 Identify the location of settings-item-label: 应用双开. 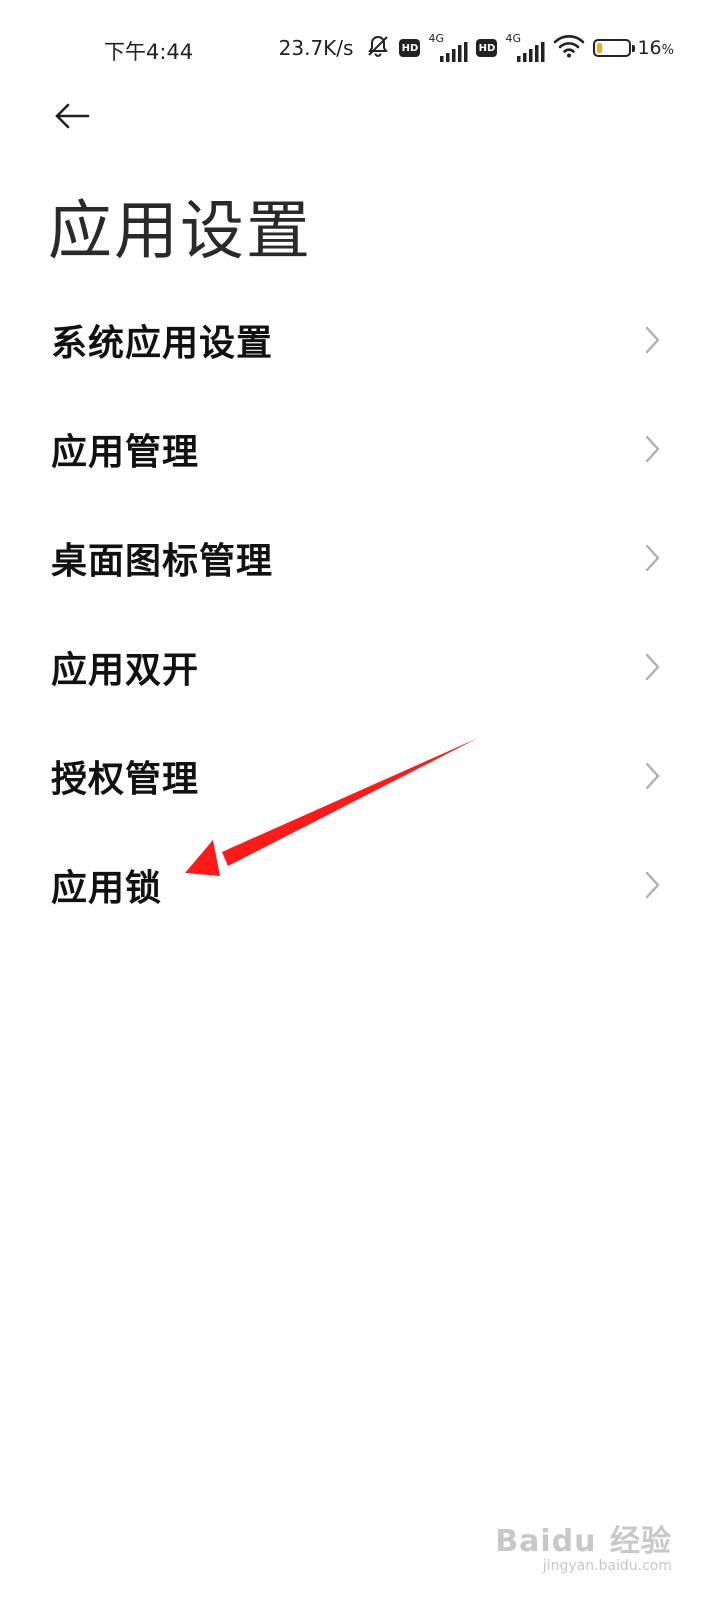
(125, 670).